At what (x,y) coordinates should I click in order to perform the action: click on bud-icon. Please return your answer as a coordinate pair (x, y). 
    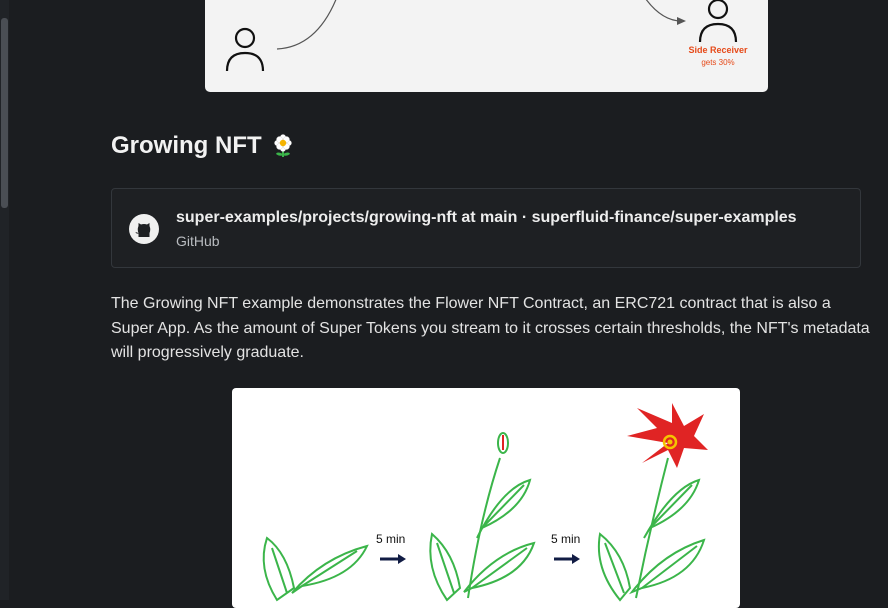
    Looking at the image, I should click on (503, 442).